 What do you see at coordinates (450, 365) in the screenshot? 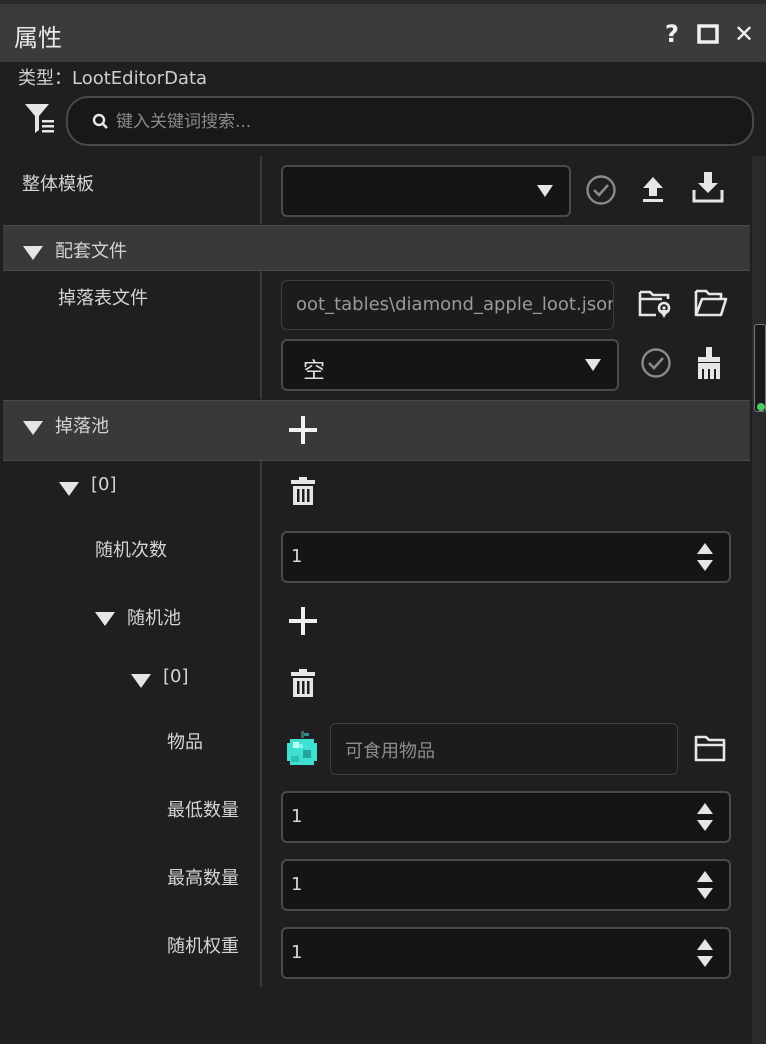
I see `loot-table-dropdown: 空` at bounding box center [450, 365].